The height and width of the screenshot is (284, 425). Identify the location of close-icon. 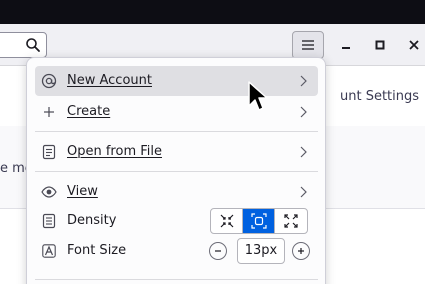
(414, 45).